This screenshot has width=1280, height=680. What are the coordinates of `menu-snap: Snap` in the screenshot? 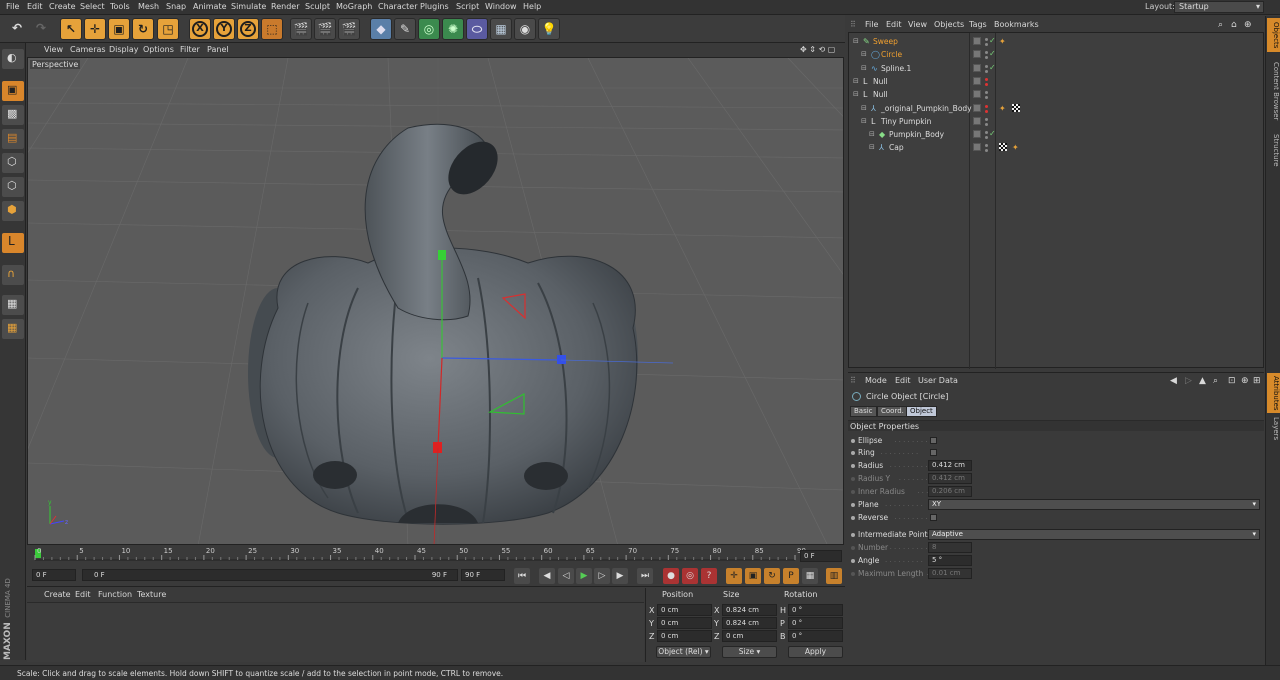 It's located at (176, 6).